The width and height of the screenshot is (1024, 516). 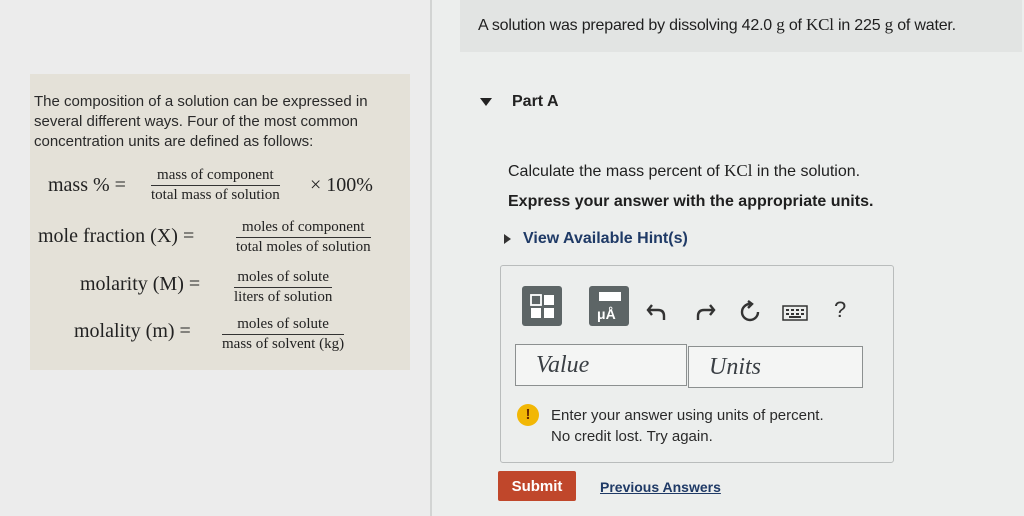 What do you see at coordinates (780, 24) in the screenshot?
I see `problem-unit-grams: g` at bounding box center [780, 24].